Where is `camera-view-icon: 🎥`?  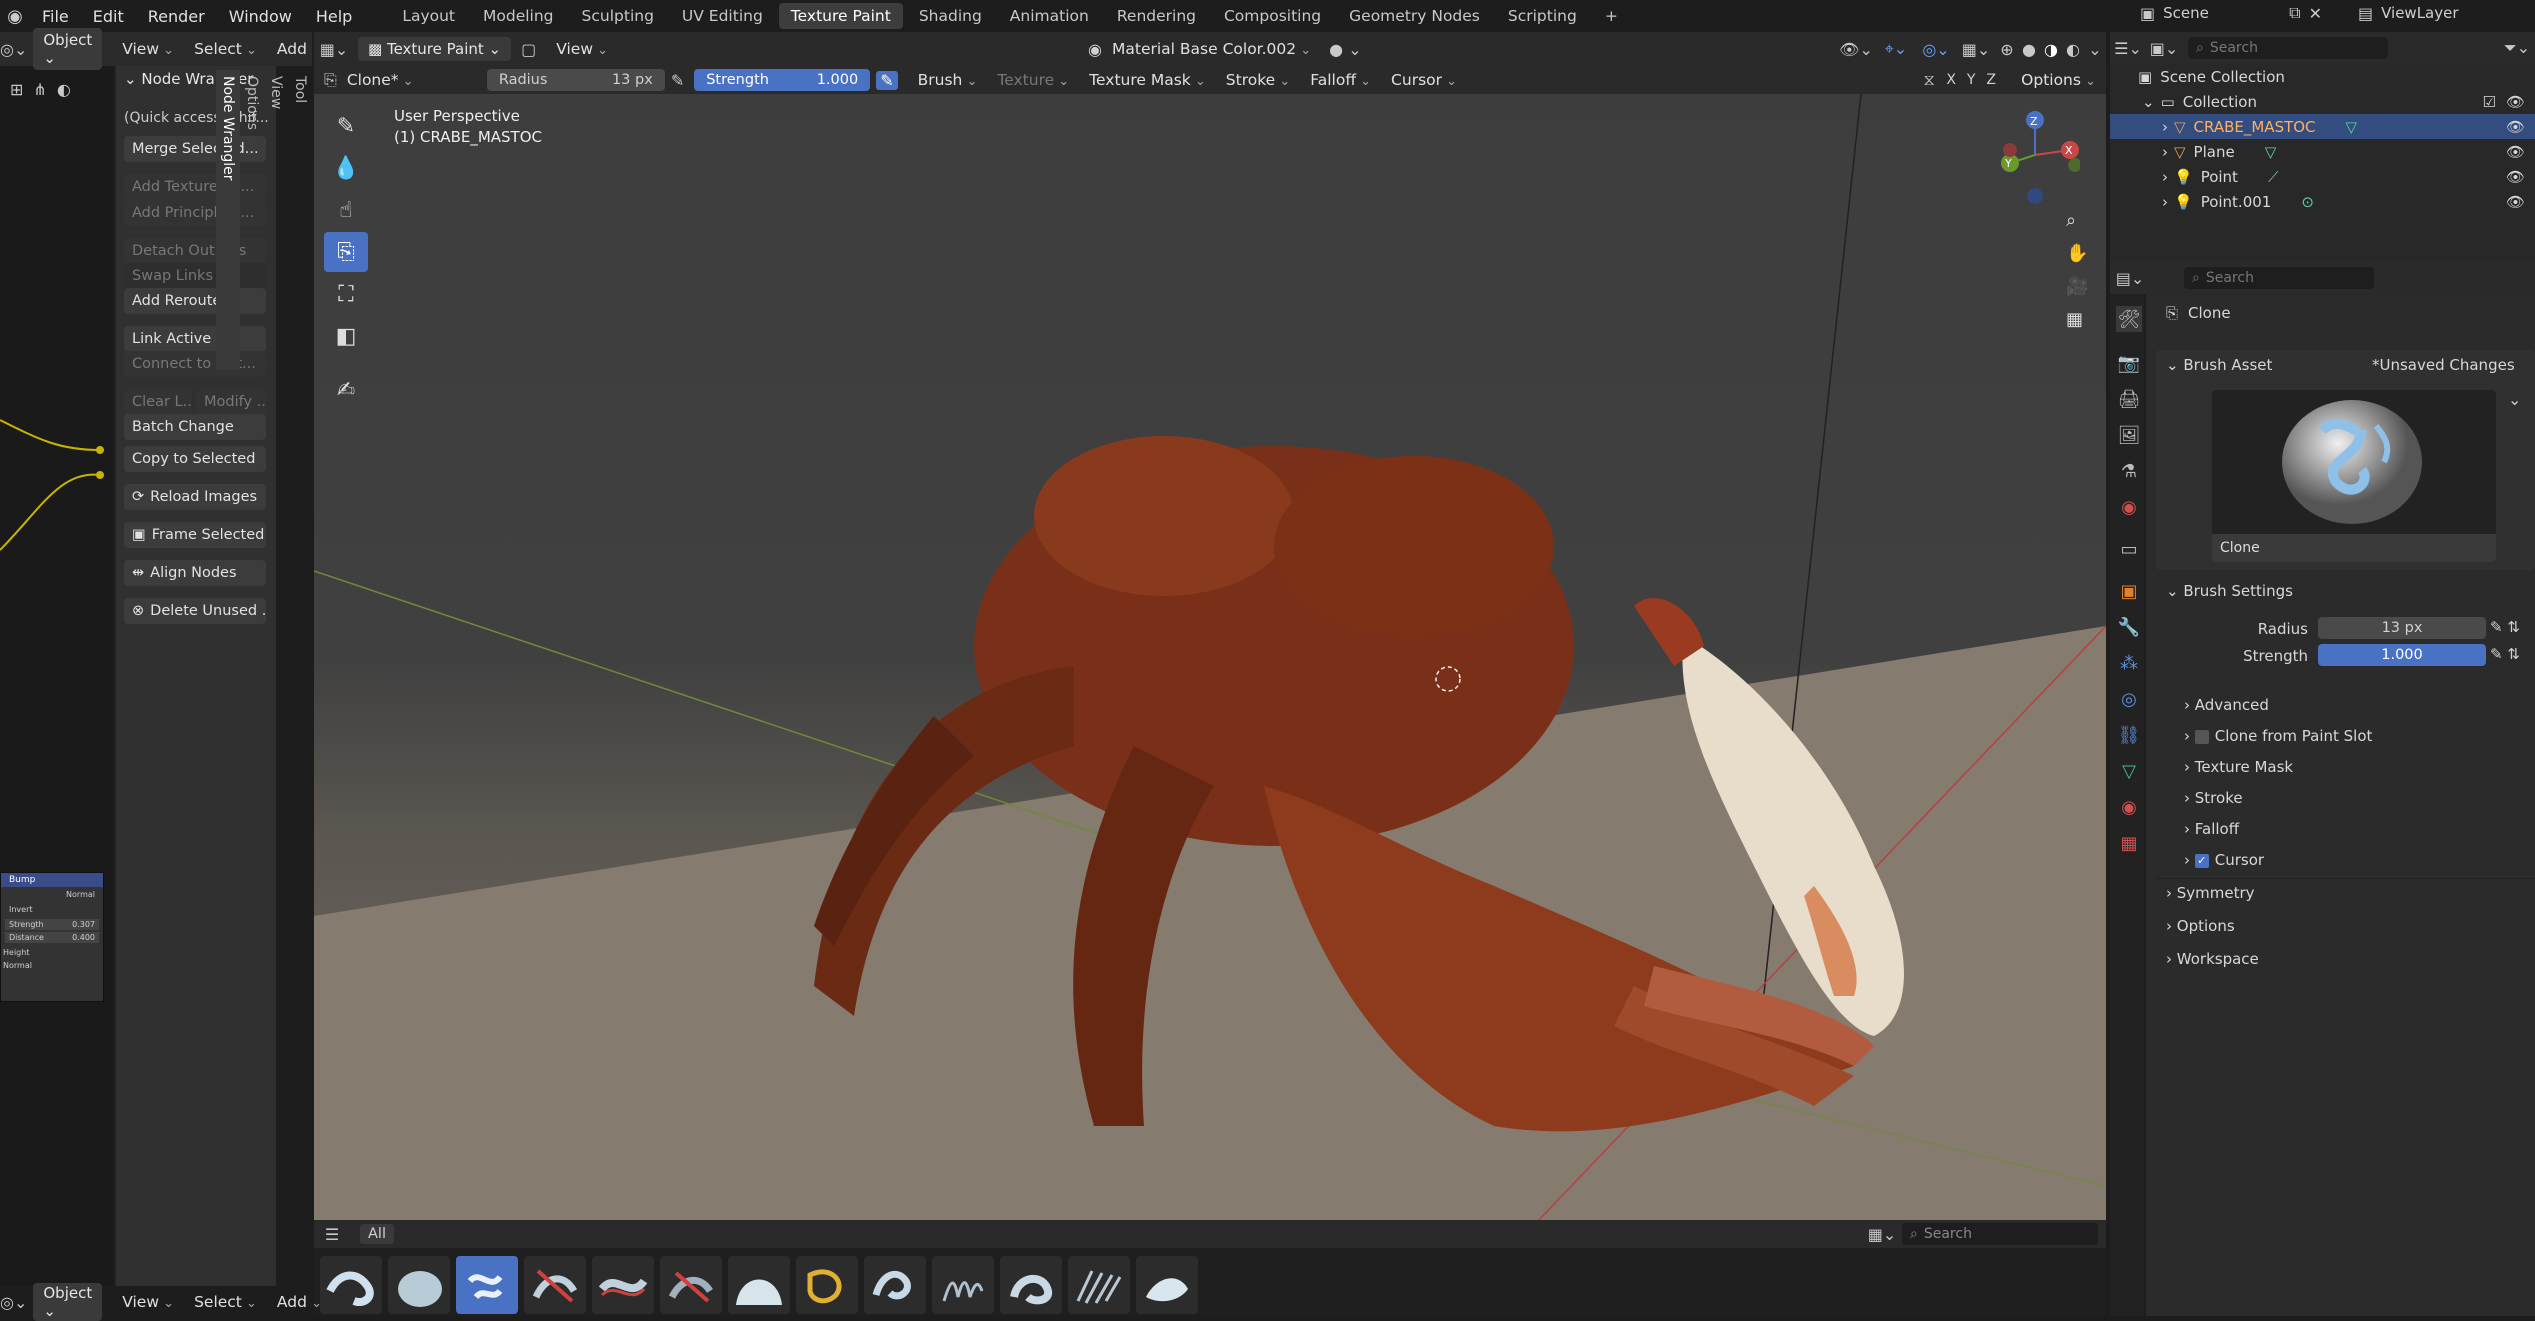
camera-view-icon: 🎥 is located at coordinates (2077, 286).